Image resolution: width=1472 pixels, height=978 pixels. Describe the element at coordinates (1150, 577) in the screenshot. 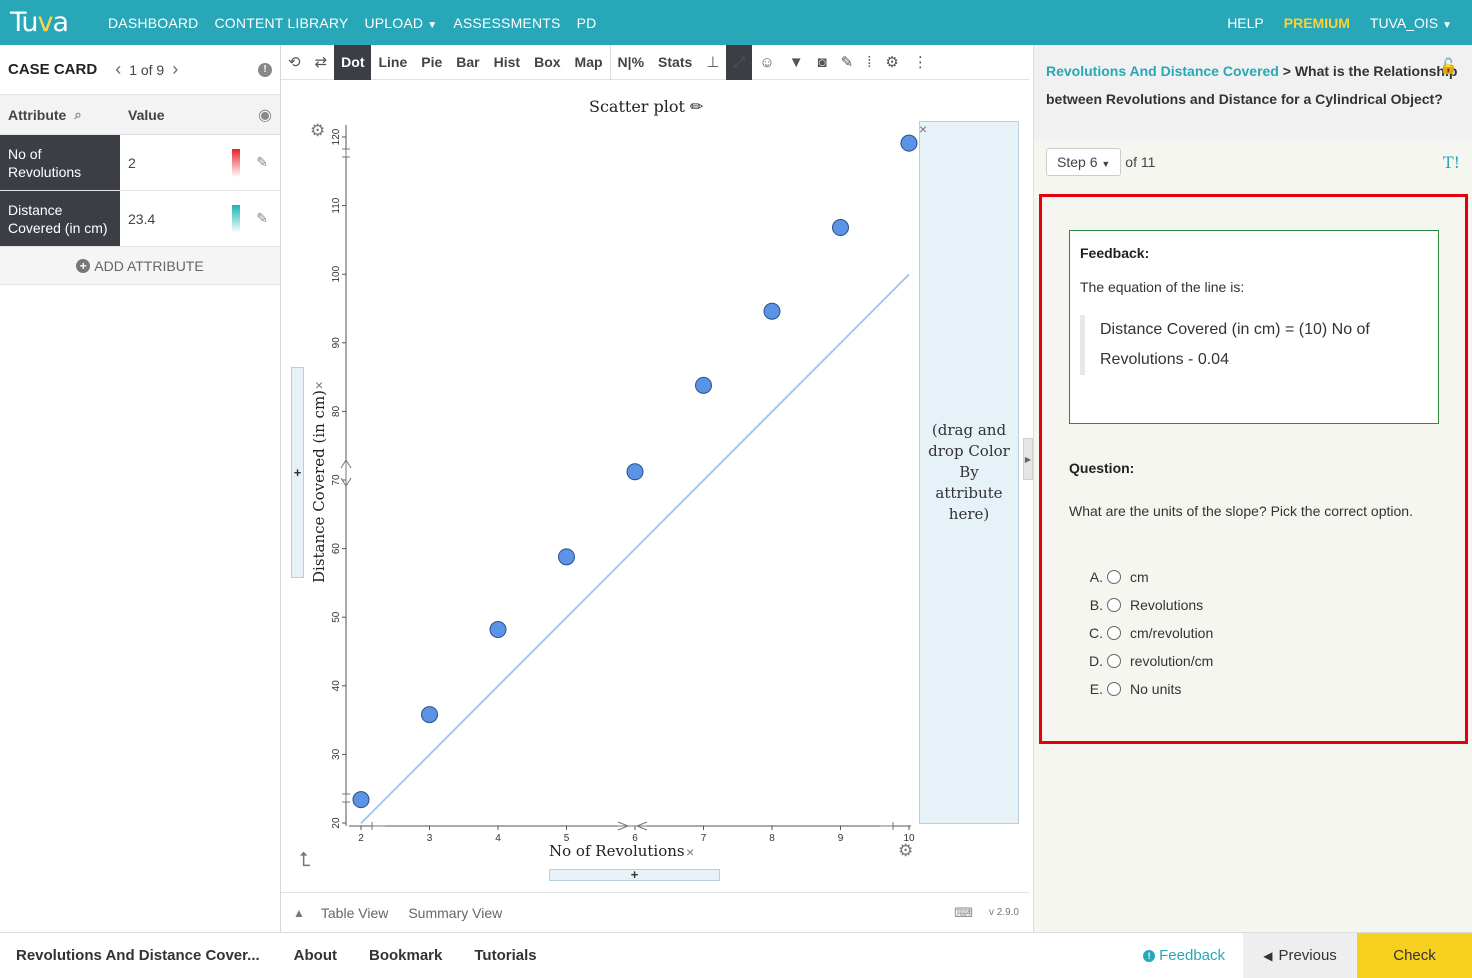

I see `option-a: A. cm` at that location.